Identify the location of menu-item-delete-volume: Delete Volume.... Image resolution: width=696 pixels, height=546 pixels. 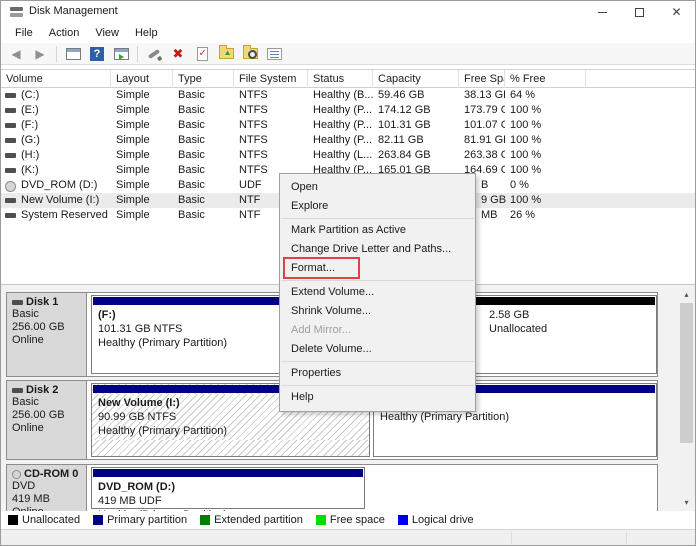
(377, 349).